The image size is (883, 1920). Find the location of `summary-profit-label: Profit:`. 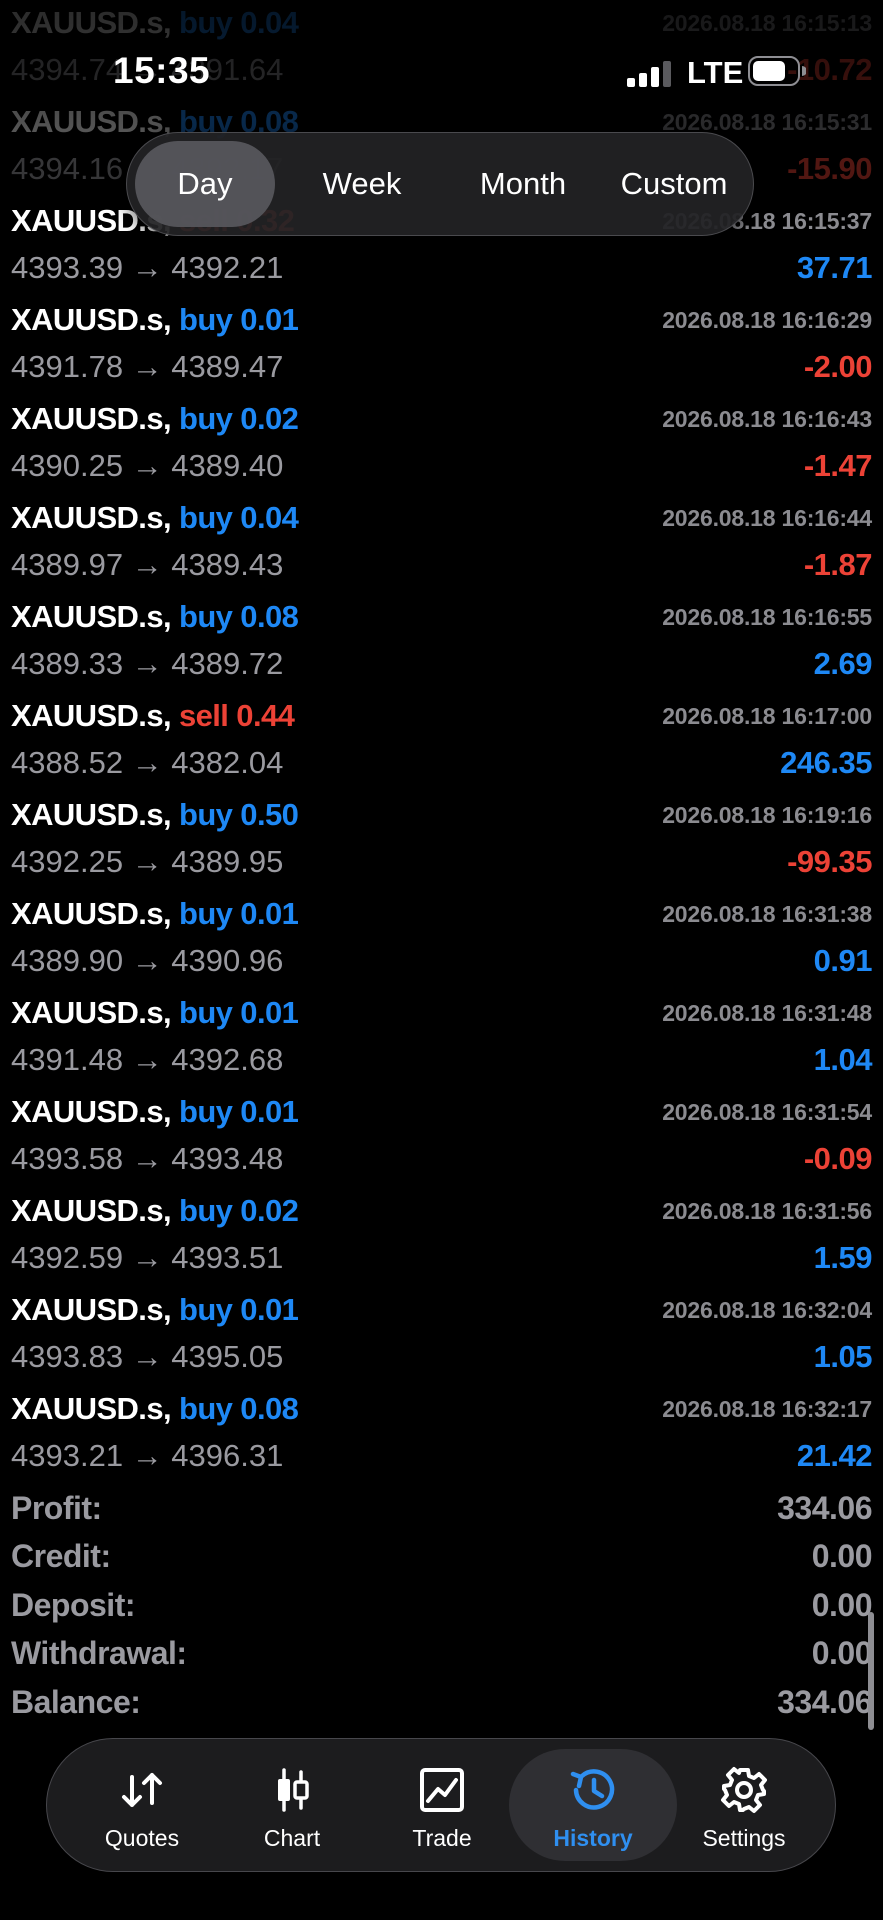

summary-profit-label: Profit: is located at coordinates (56, 1507).